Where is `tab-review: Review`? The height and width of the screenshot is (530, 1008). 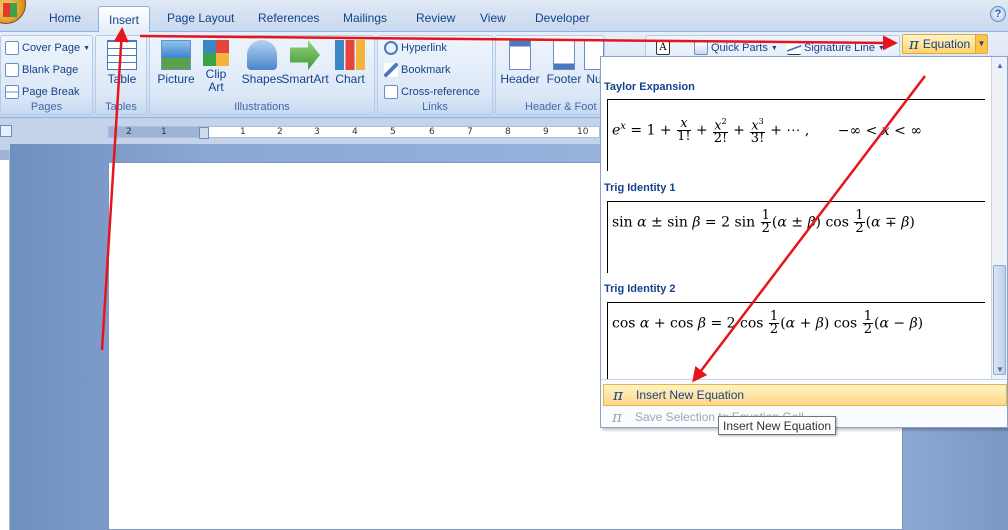 tab-review: Review is located at coordinates (435, 21).